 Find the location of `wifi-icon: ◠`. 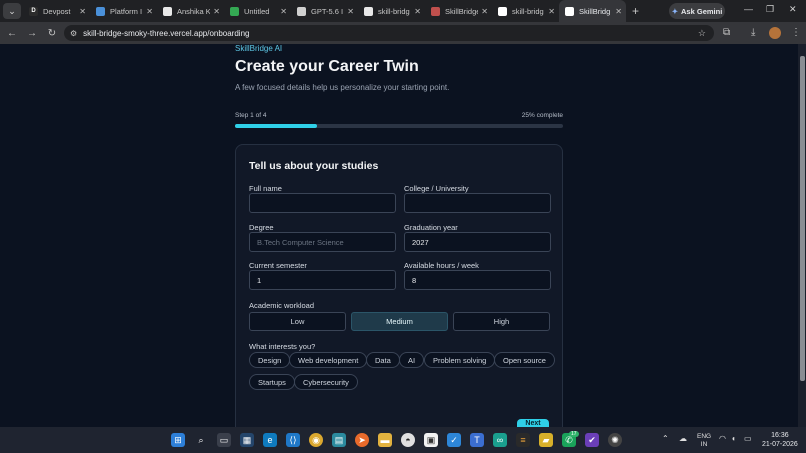

wifi-icon: ◠ is located at coordinates (722, 438).